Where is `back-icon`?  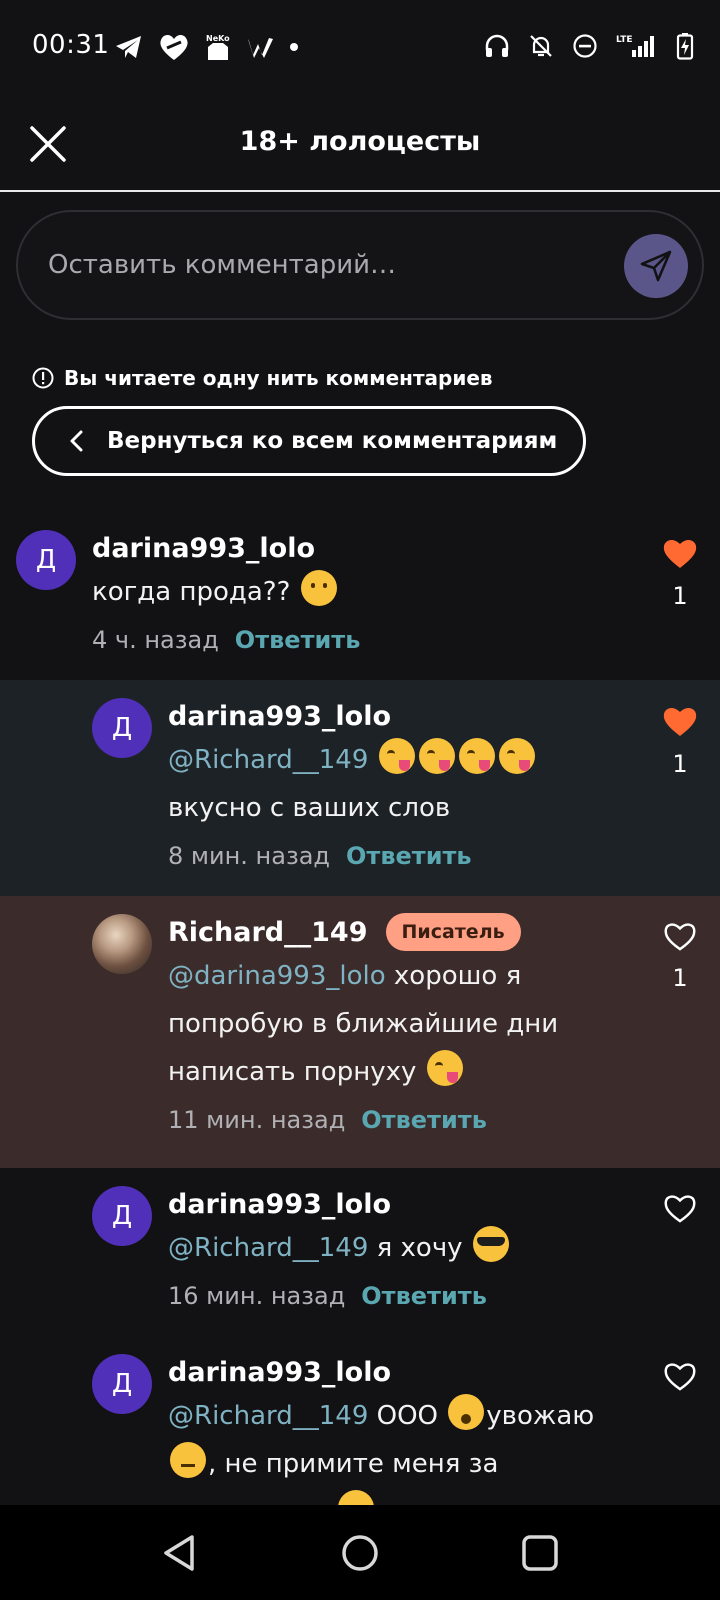
back-icon is located at coordinates (180, 1553).